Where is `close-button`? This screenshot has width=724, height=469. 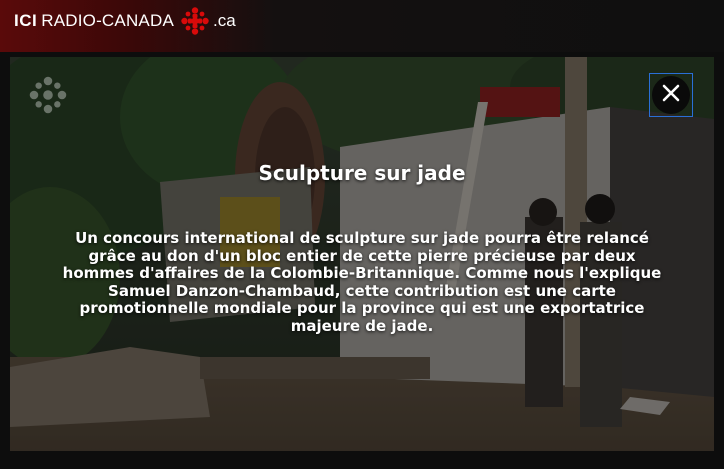
close-button is located at coordinates (671, 95).